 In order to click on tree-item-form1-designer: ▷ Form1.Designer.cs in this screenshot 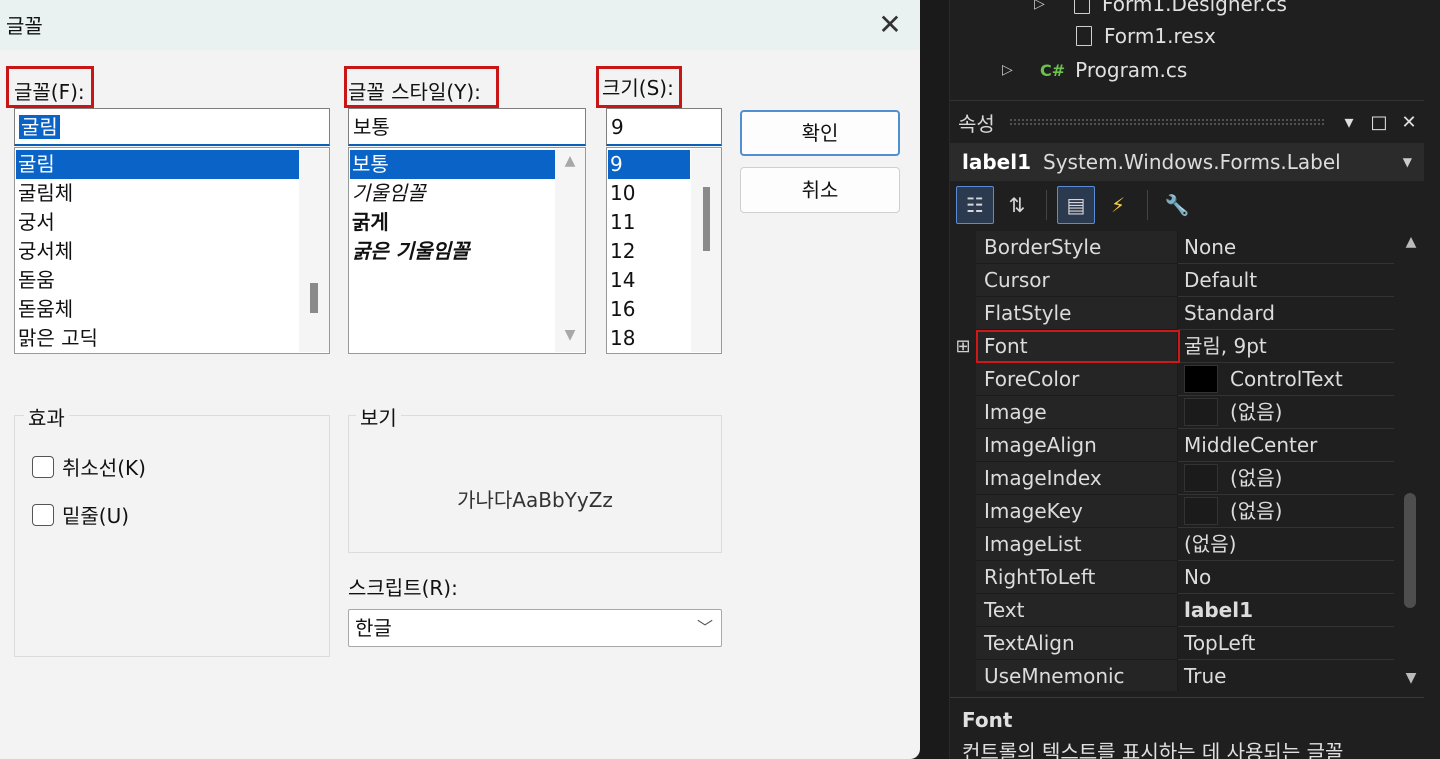, I will do `click(1160, 10)`.